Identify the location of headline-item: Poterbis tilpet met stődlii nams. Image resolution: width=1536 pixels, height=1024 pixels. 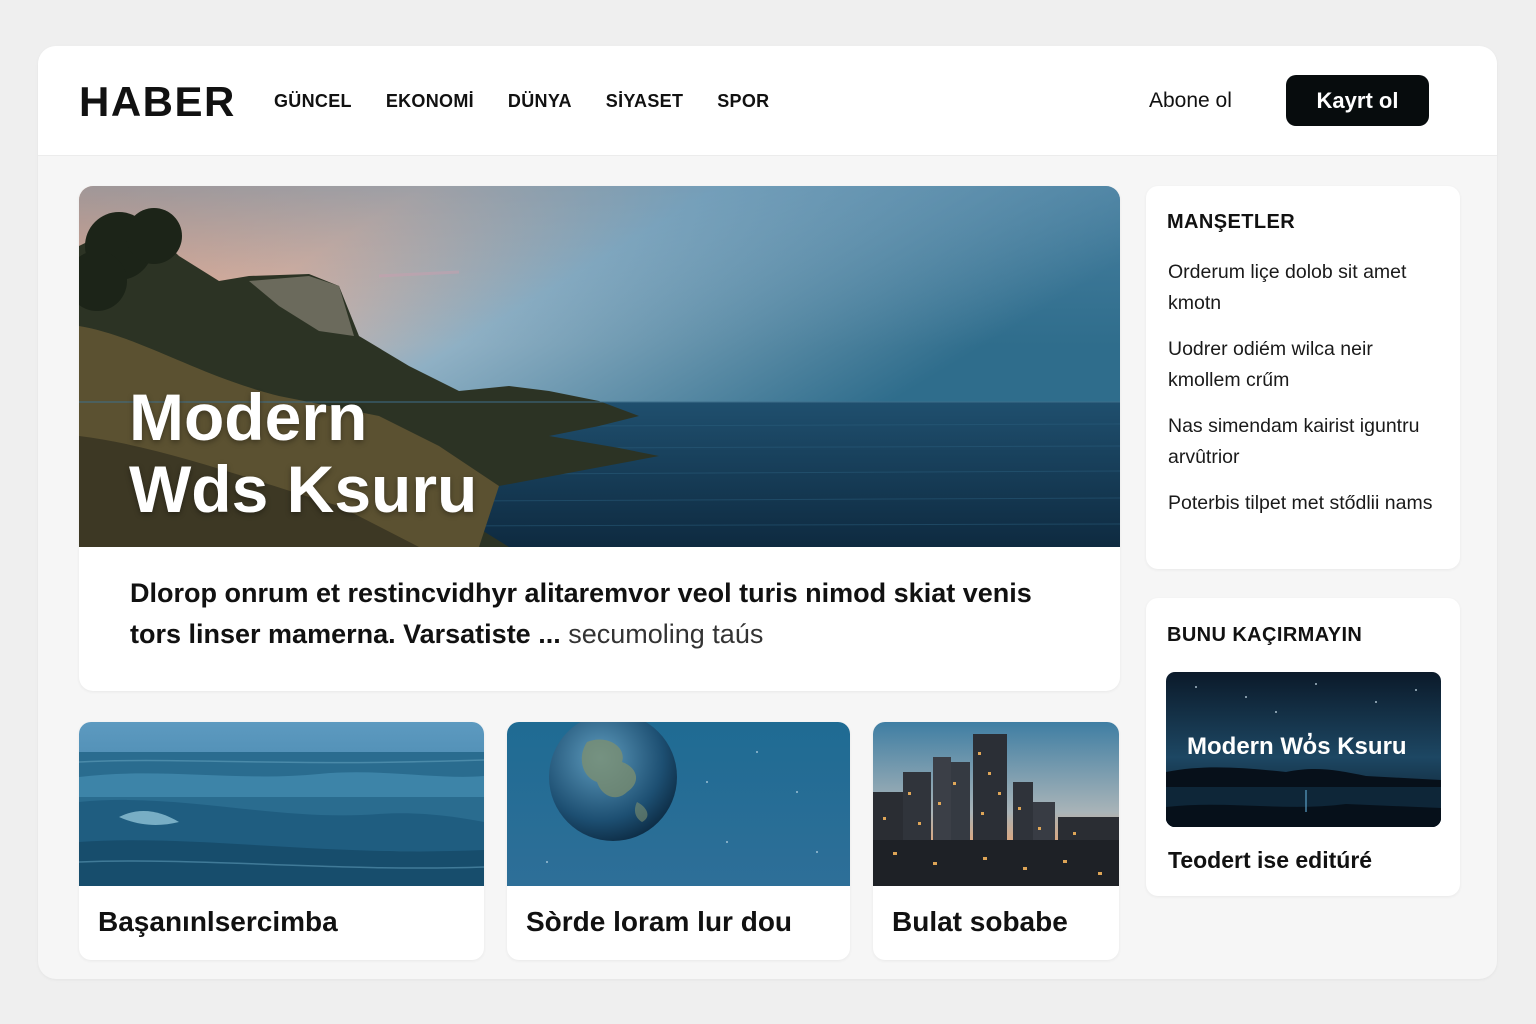
(1305, 503).